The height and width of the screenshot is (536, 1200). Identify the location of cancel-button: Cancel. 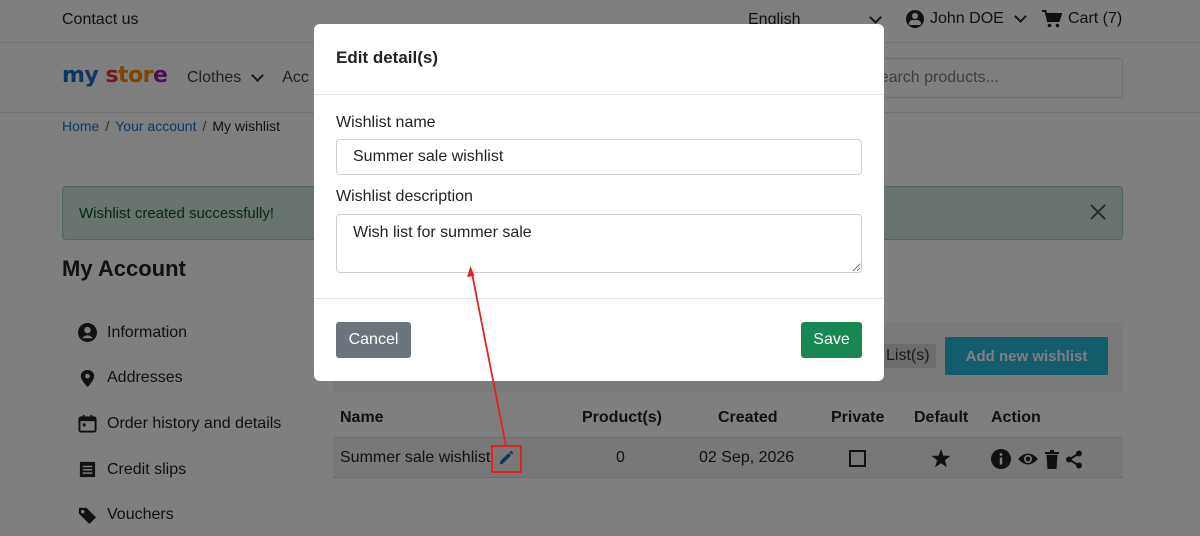
(373, 340).